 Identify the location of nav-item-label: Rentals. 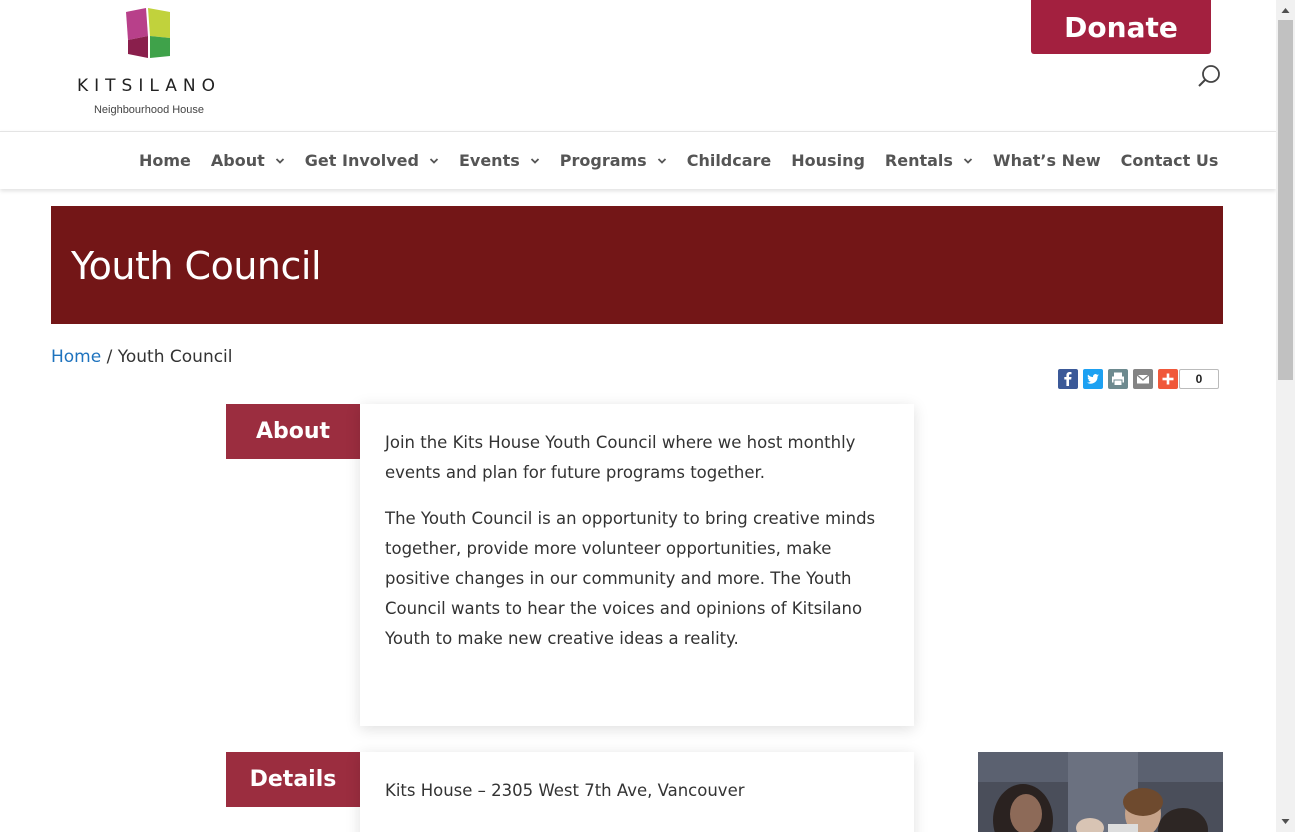
(918, 160).